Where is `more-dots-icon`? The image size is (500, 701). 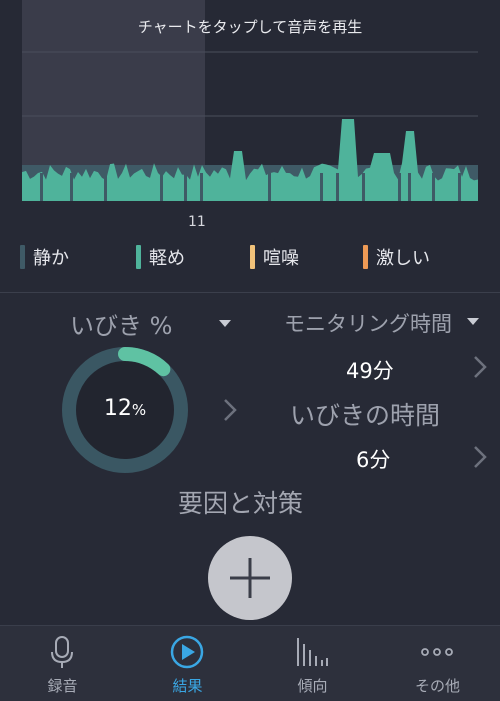
more-dots-icon is located at coordinates (437, 652).